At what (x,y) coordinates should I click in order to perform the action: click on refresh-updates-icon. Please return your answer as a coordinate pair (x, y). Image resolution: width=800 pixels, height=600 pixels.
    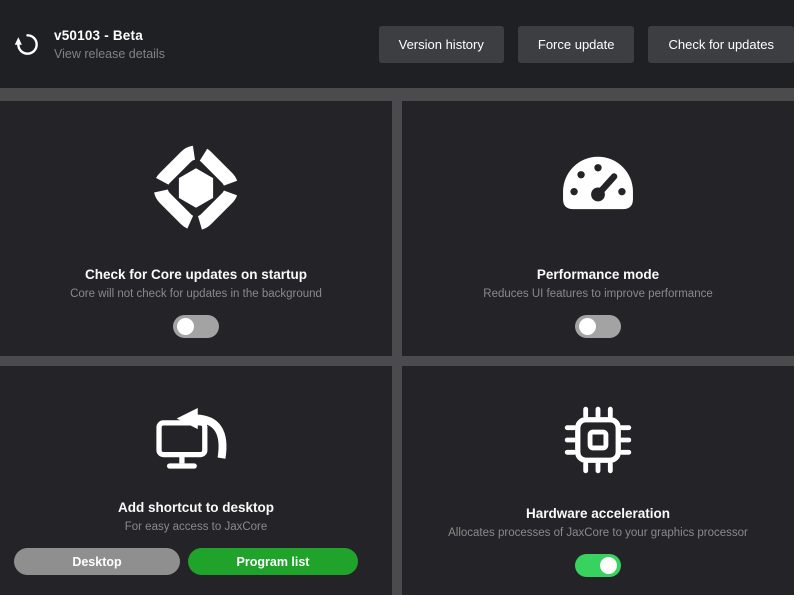
    Looking at the image, I should click on (27, 44).